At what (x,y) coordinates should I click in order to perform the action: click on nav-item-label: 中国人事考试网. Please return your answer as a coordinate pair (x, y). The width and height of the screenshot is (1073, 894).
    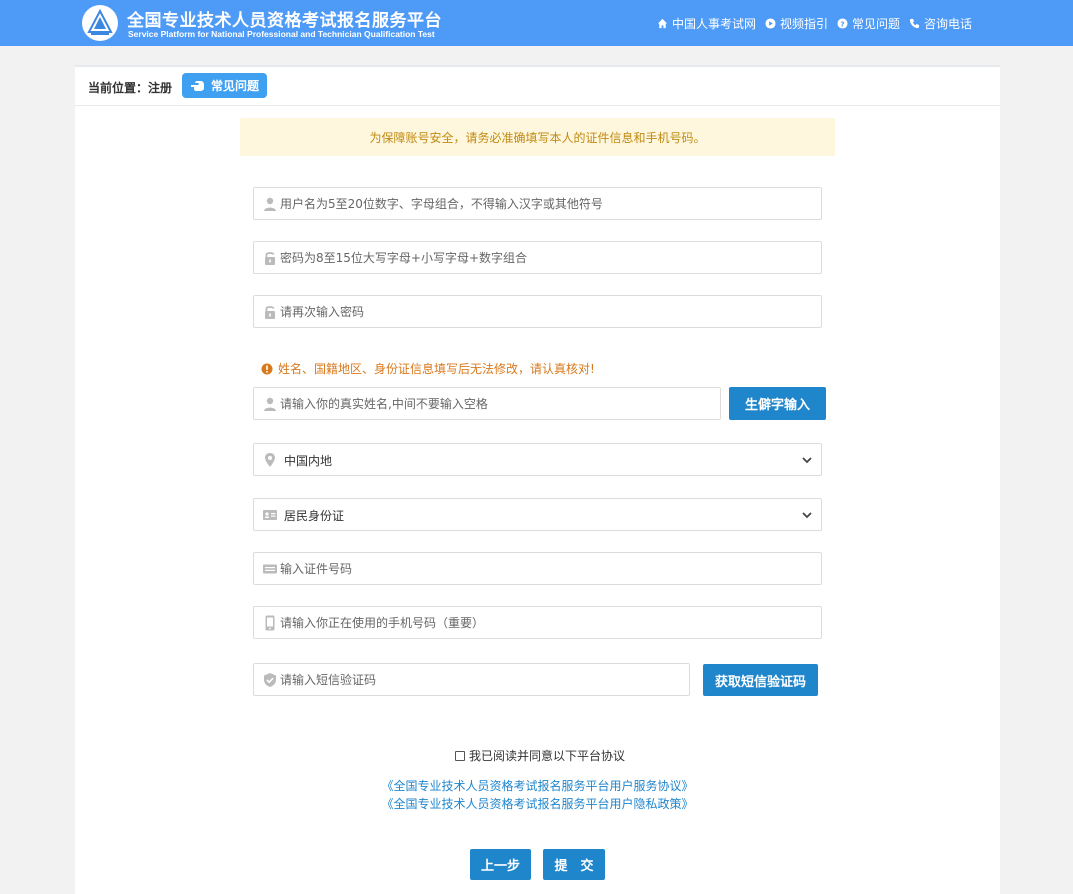
    Looking at the image, I should click on (714, 24).